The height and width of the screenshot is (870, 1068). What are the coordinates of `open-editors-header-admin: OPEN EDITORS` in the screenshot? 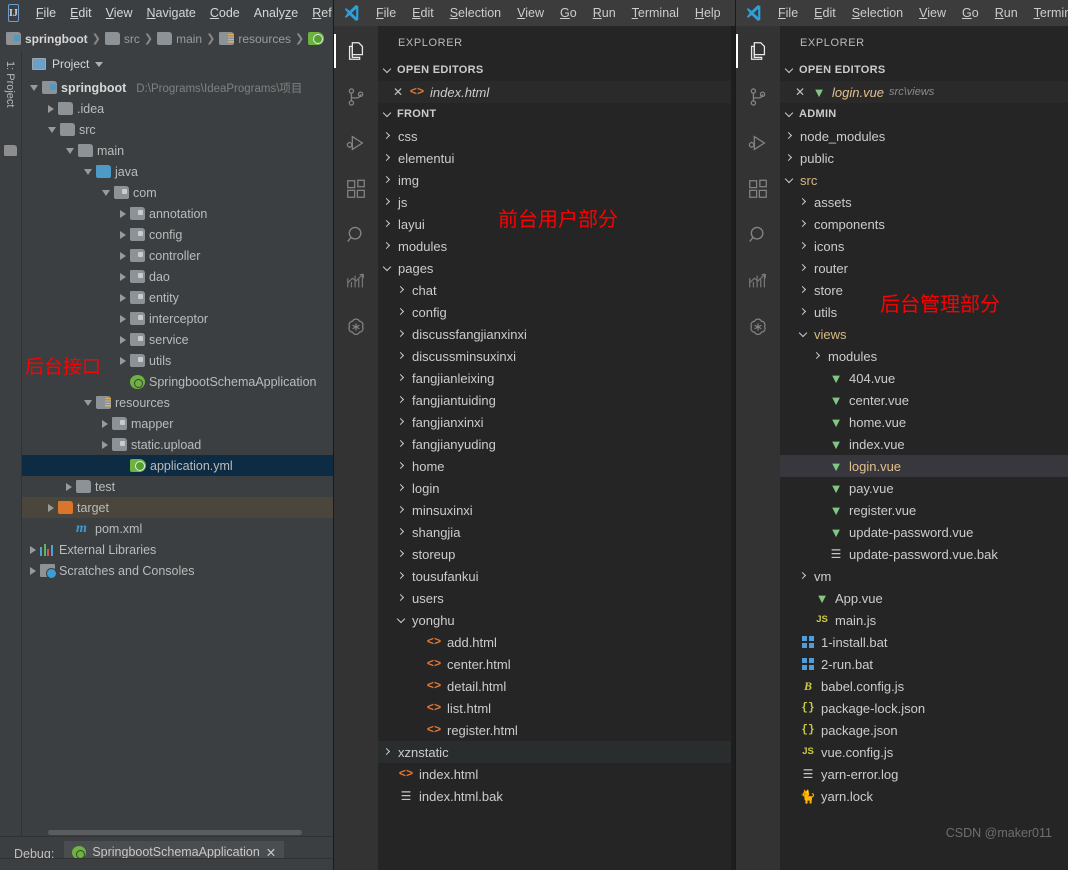 It's located at (924, 70).